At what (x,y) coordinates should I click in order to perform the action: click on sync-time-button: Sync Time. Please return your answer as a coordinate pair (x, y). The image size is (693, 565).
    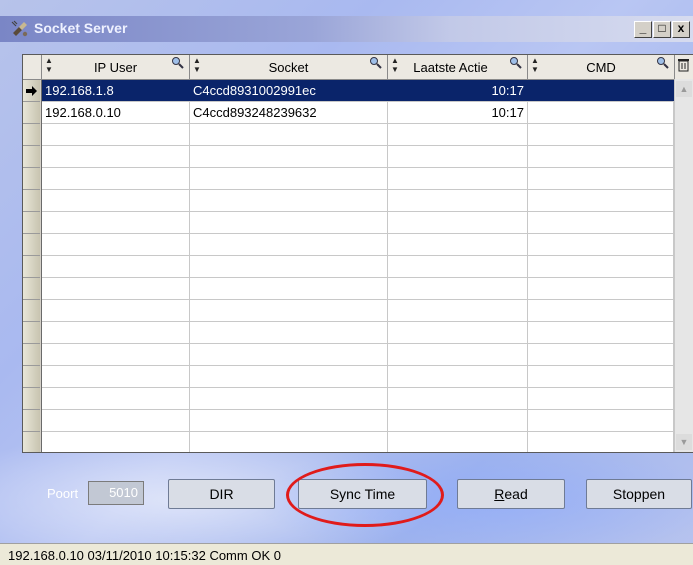
    Looking at the image, I should click on (362, 494).